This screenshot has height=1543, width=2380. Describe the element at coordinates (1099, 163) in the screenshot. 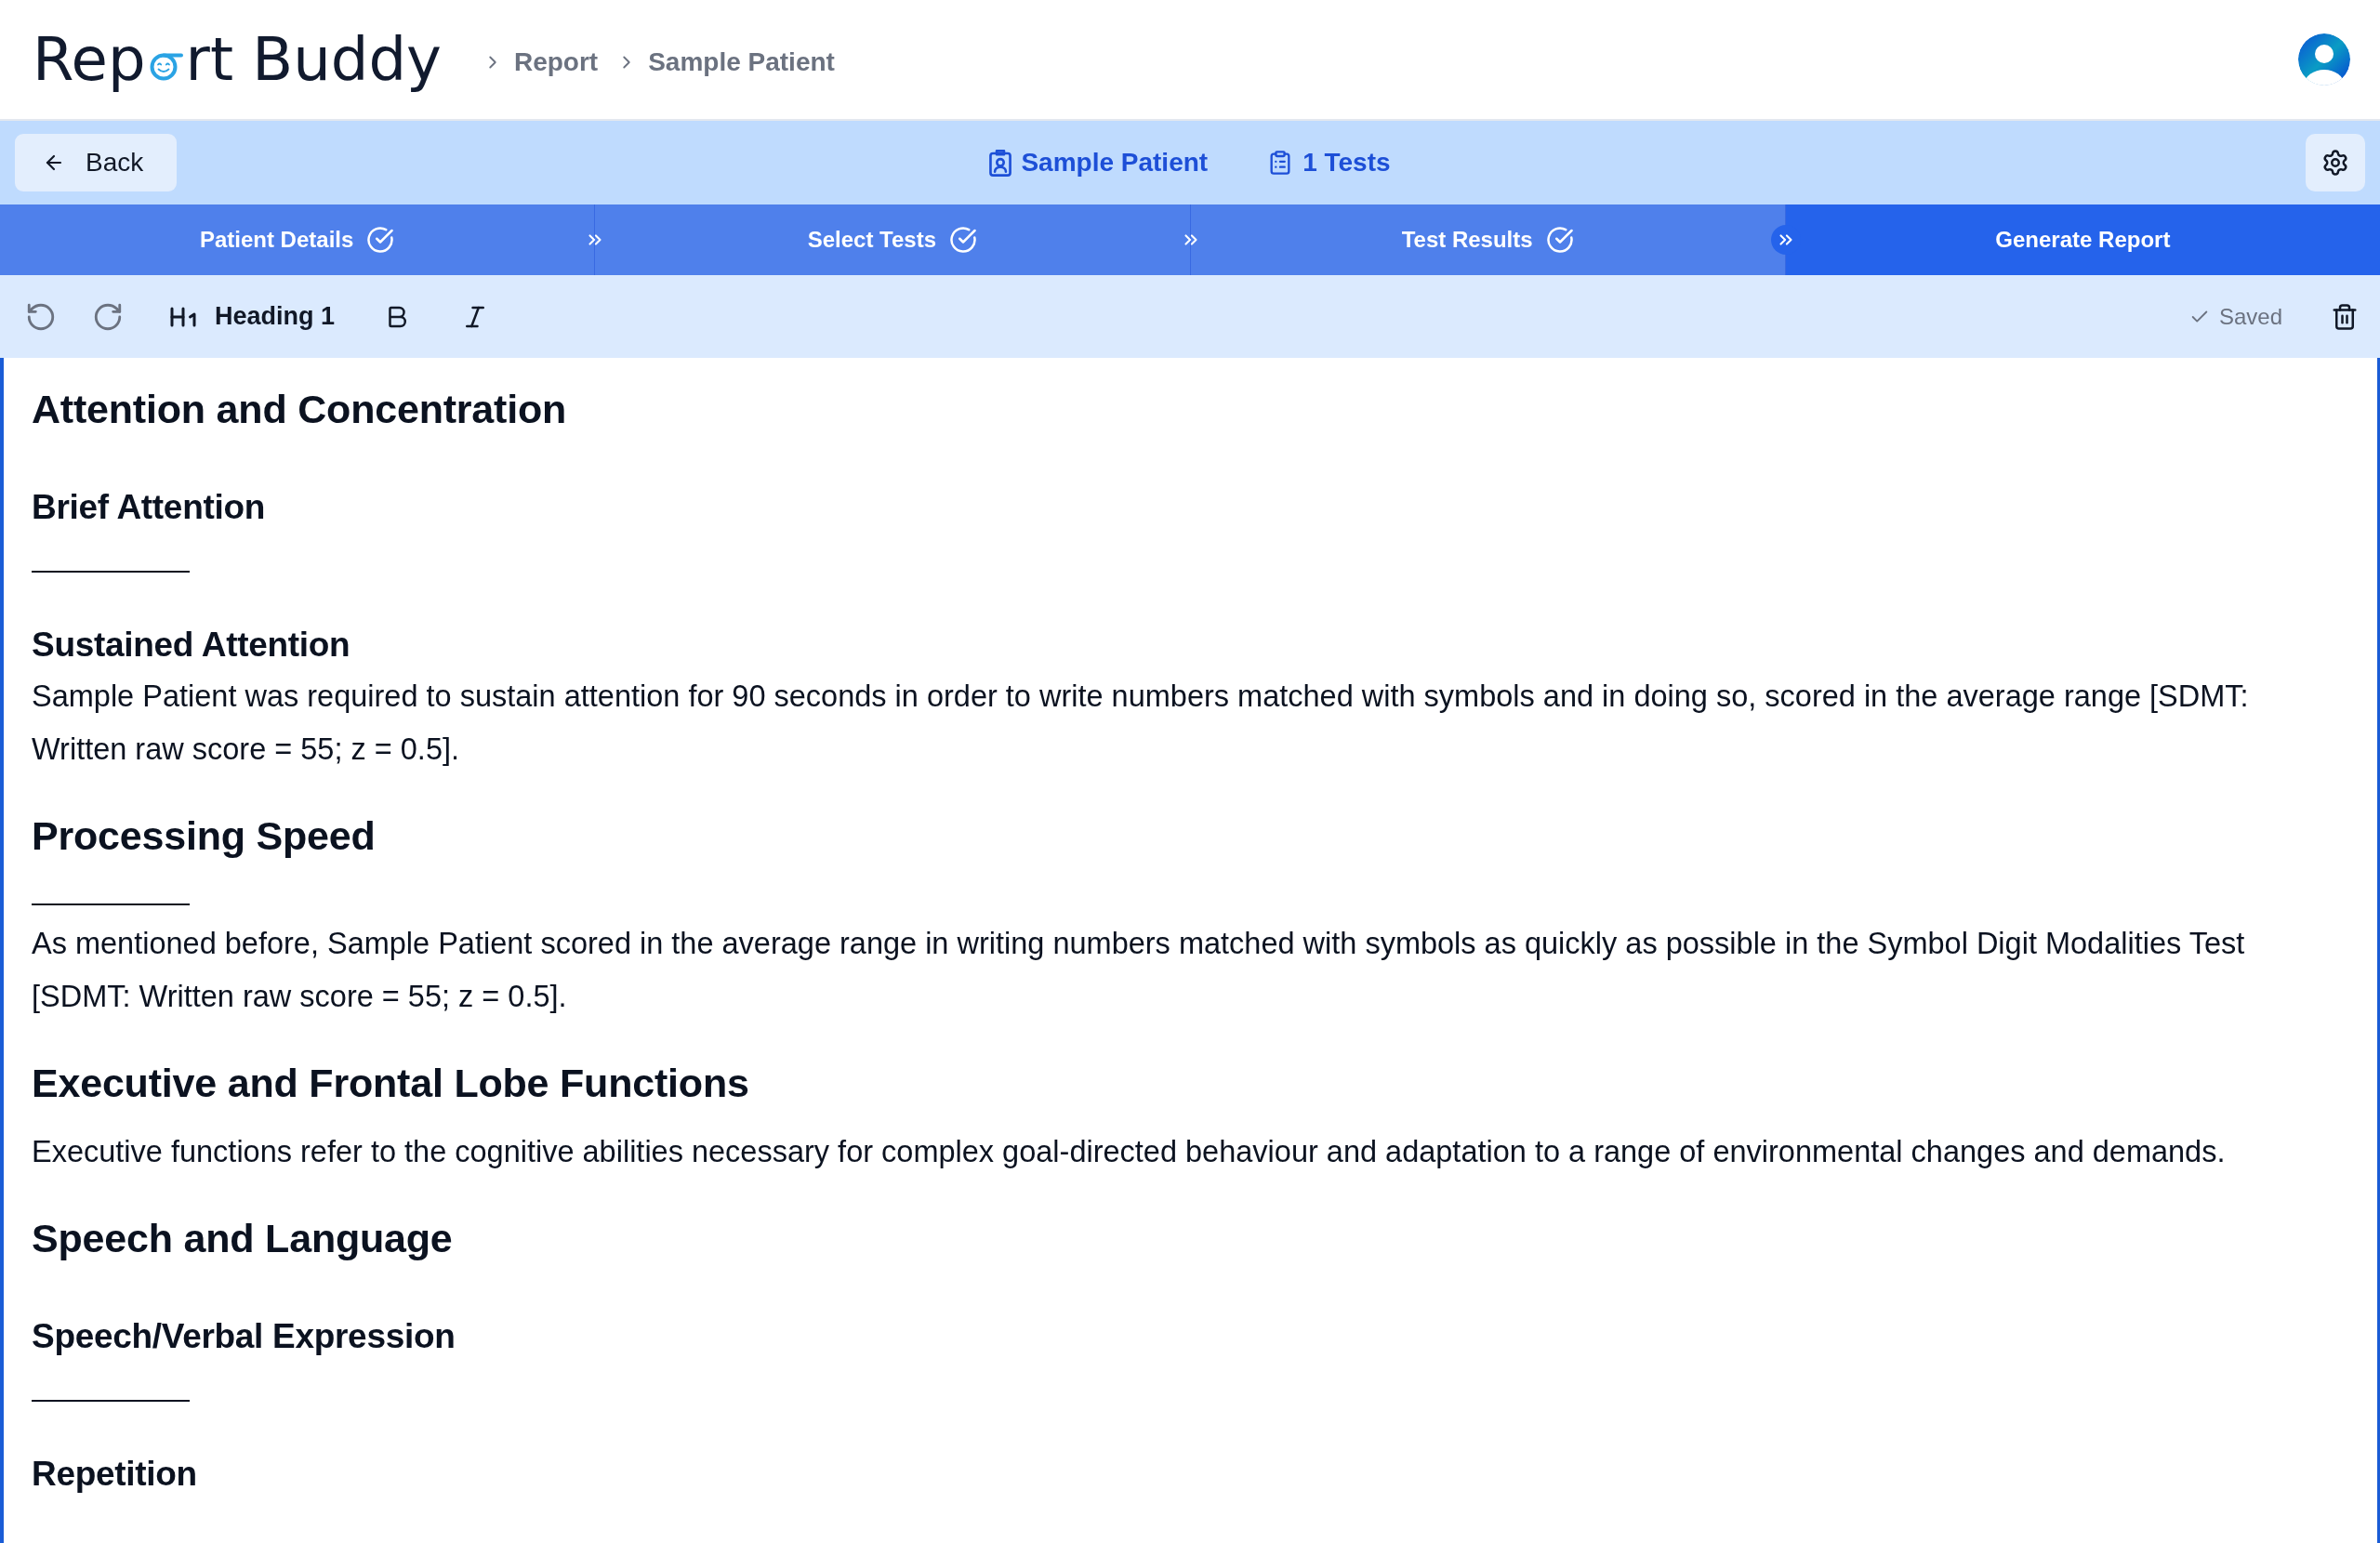

I see `patient-link: Sample Patient` at that location.